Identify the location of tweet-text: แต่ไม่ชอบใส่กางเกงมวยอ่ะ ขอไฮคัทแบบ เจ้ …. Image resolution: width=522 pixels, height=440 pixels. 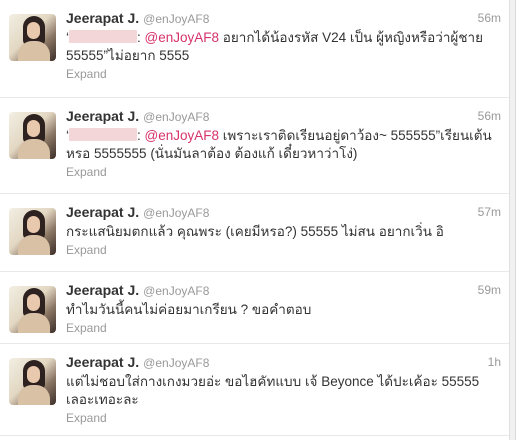
(273, 390).